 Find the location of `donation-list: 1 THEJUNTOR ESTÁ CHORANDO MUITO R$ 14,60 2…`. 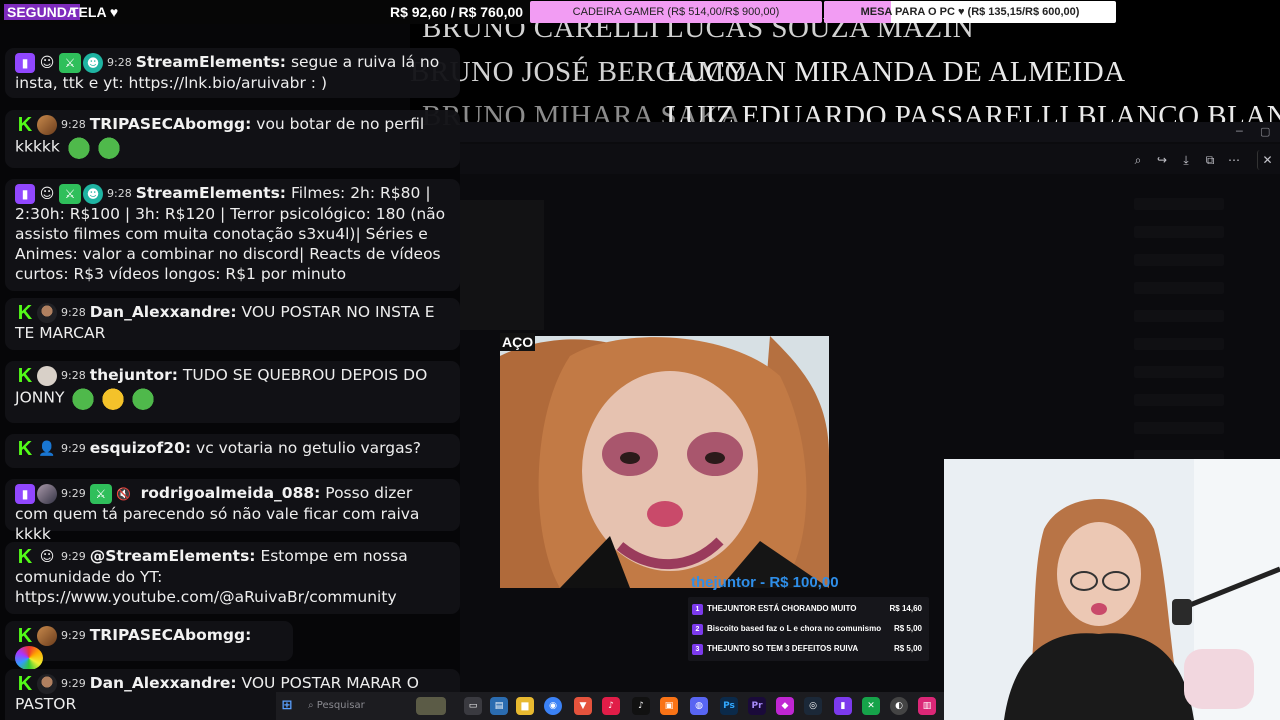

donation-list: 1 THEJUNTOR ESTÁ CHORANDO MUITO R$ 14,60 2… is located at coordinates (808, 629).